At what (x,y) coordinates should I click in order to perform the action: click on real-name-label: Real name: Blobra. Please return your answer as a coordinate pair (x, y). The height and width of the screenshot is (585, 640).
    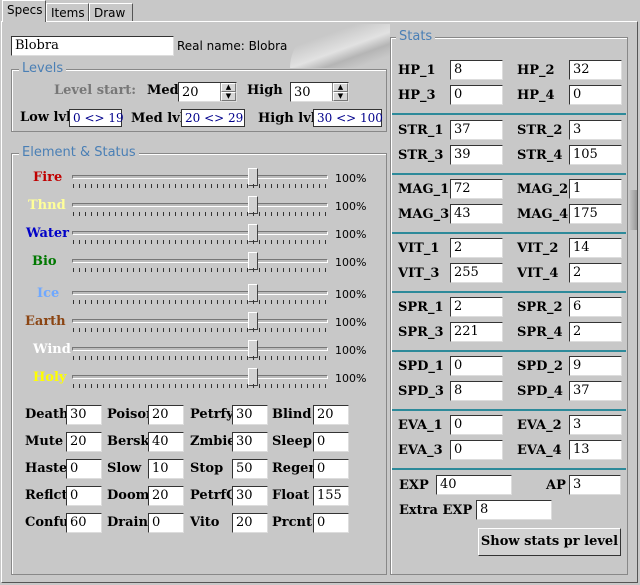
    Looking at the image, I should click on (232, 46).